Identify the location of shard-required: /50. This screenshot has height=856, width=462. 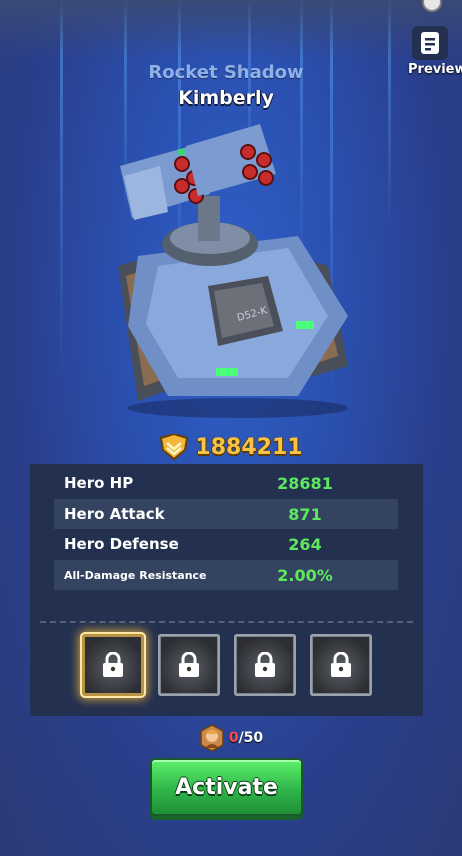
(251, 738).